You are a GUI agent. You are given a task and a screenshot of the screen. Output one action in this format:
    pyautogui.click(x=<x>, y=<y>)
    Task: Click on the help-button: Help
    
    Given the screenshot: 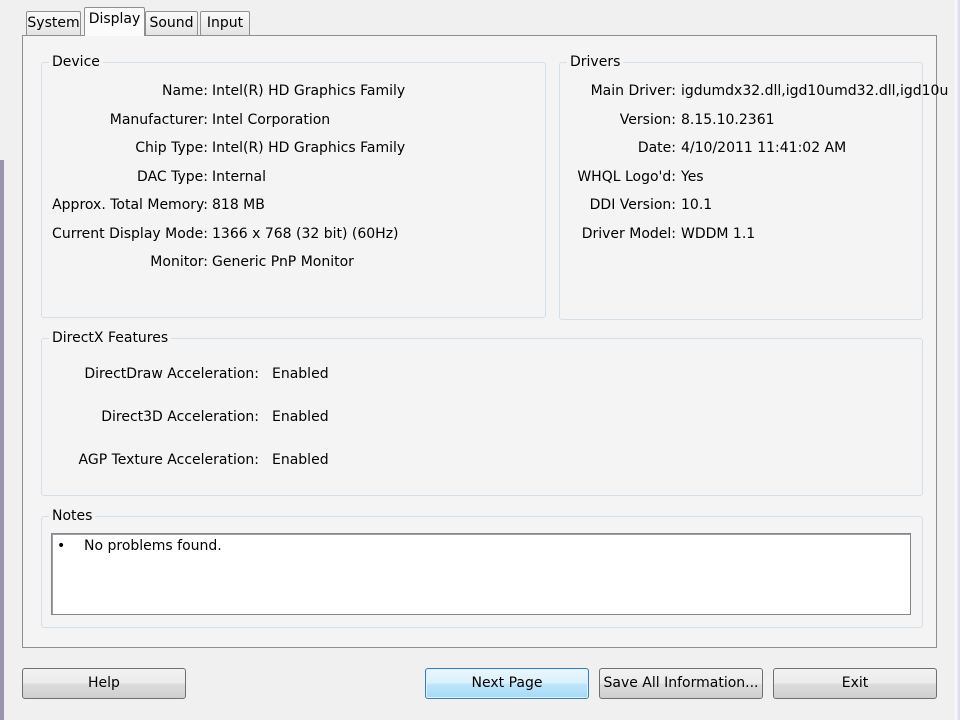 What is the action you would take?
    pyautogui.click(x=104, y=683)
    